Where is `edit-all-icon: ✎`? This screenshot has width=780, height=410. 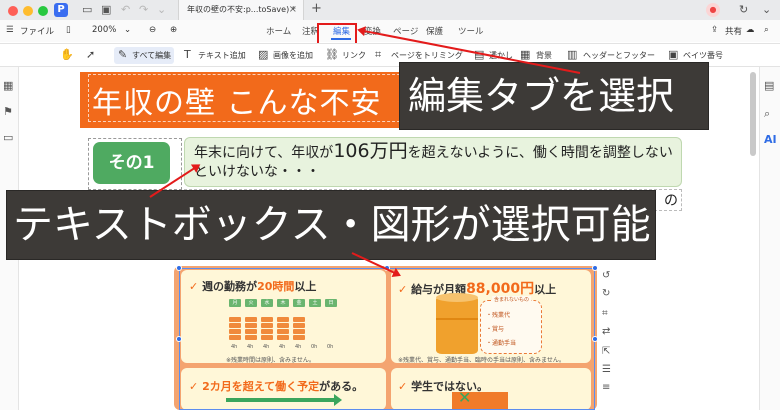
edit-all-icon: ✎ is located at coordinates (123, 54).